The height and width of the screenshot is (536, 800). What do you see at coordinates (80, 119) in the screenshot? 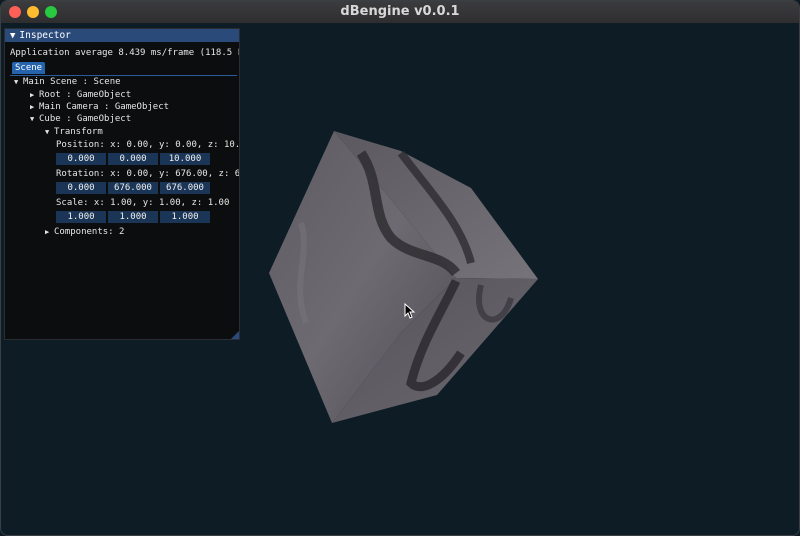
I see `tree-node-cube: ▼ Cube : GameObject` at bounding box center [80, 119].